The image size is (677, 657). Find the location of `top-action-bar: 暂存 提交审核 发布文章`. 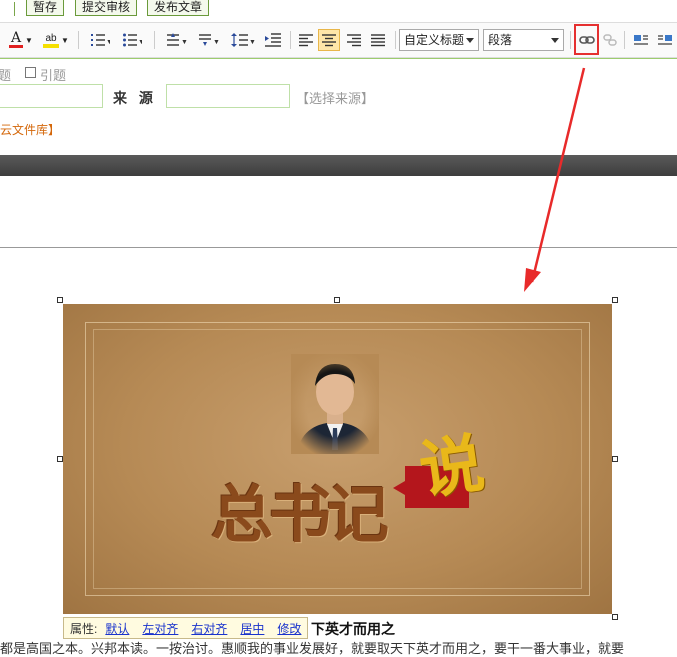

top-action-bar: 暂存 提交审核 发布文章 is located at coordinates (338, 10).